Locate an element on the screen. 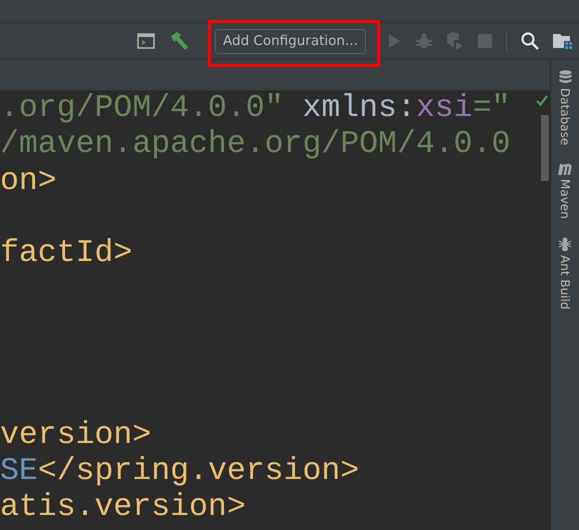 The height and width of the screenshot is (530, 579). scrollbar-thumb is located at coordinates (545, 148).